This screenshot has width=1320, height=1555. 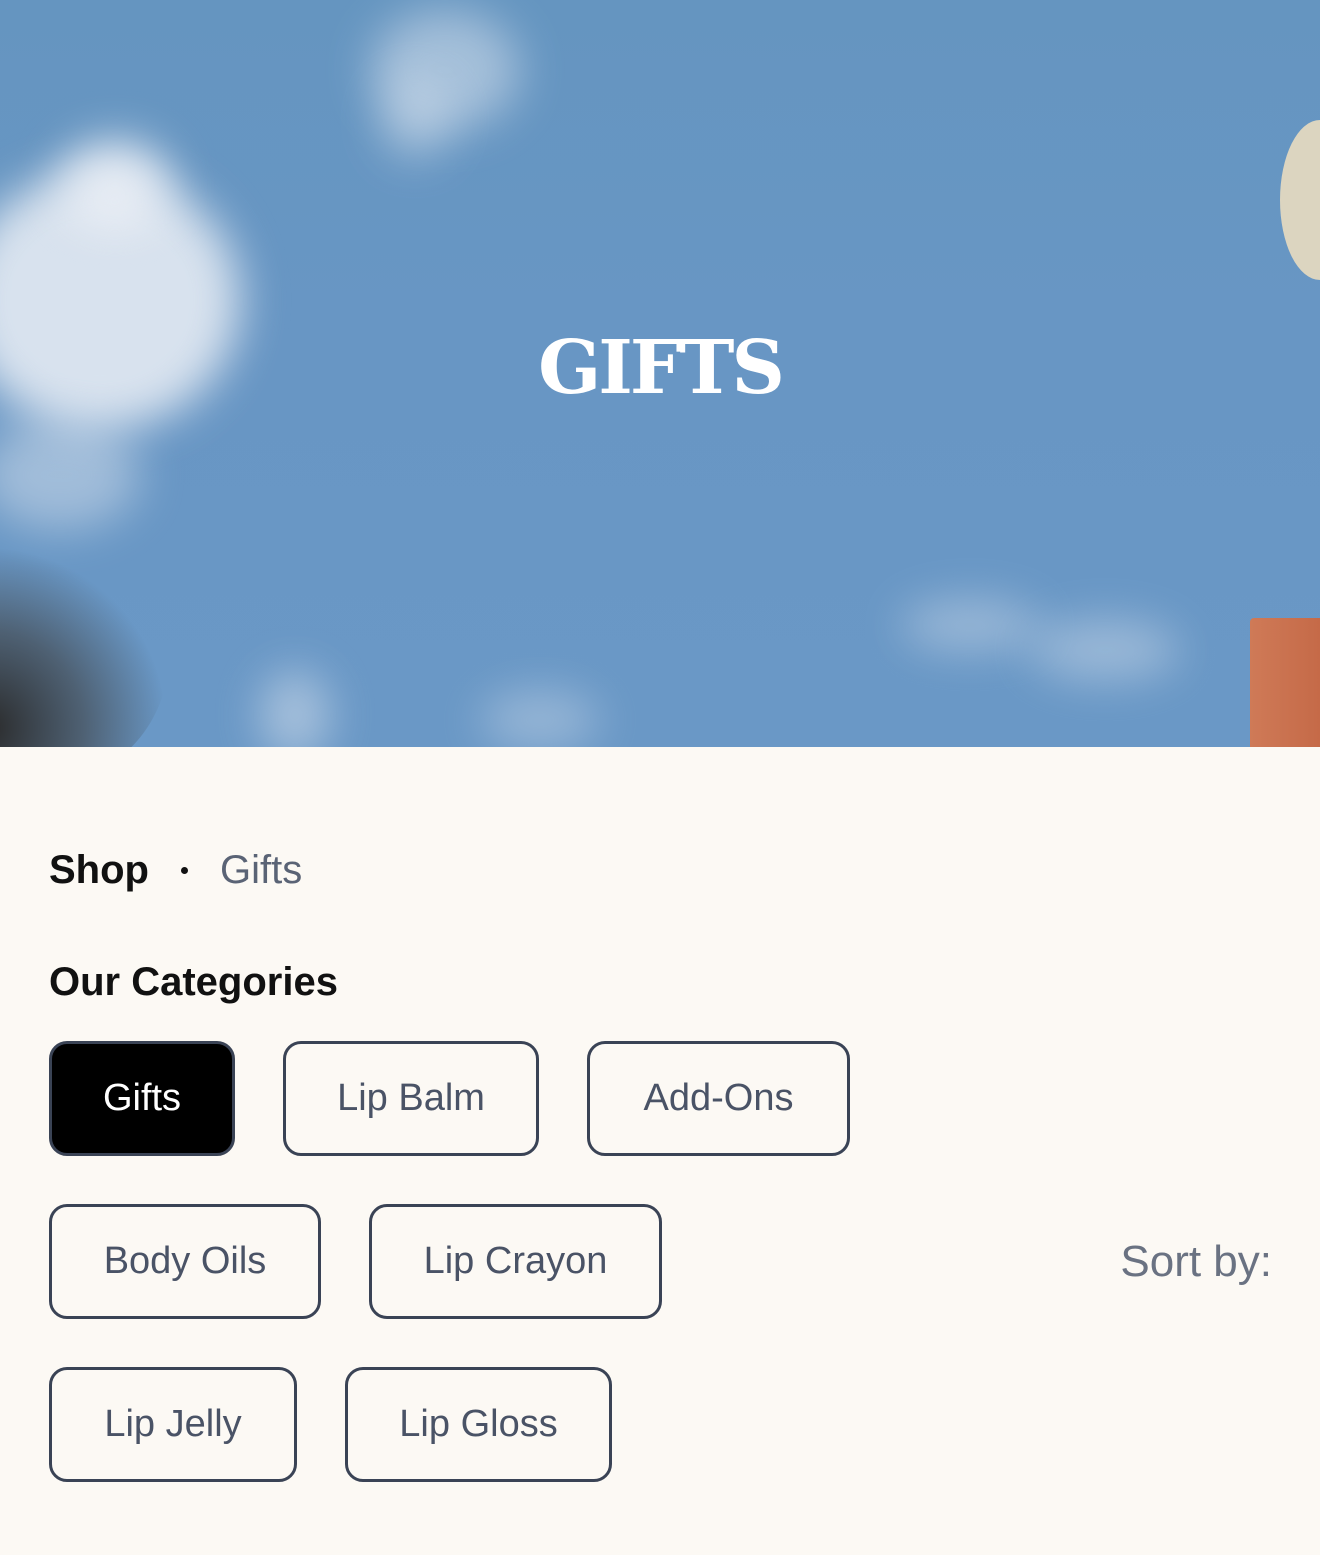 I want to click on categories-heading: Our Categories, so click(x=193, y=982).